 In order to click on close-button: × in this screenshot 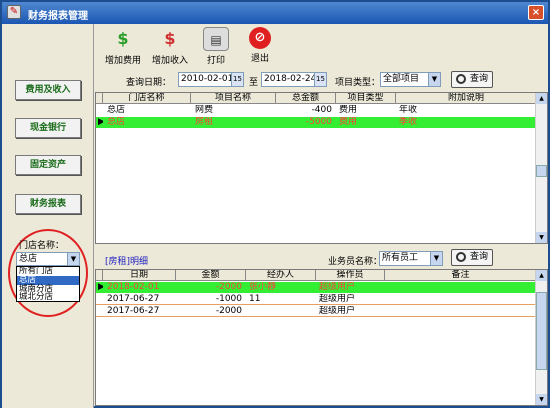, I will do `click(536, 12)`.